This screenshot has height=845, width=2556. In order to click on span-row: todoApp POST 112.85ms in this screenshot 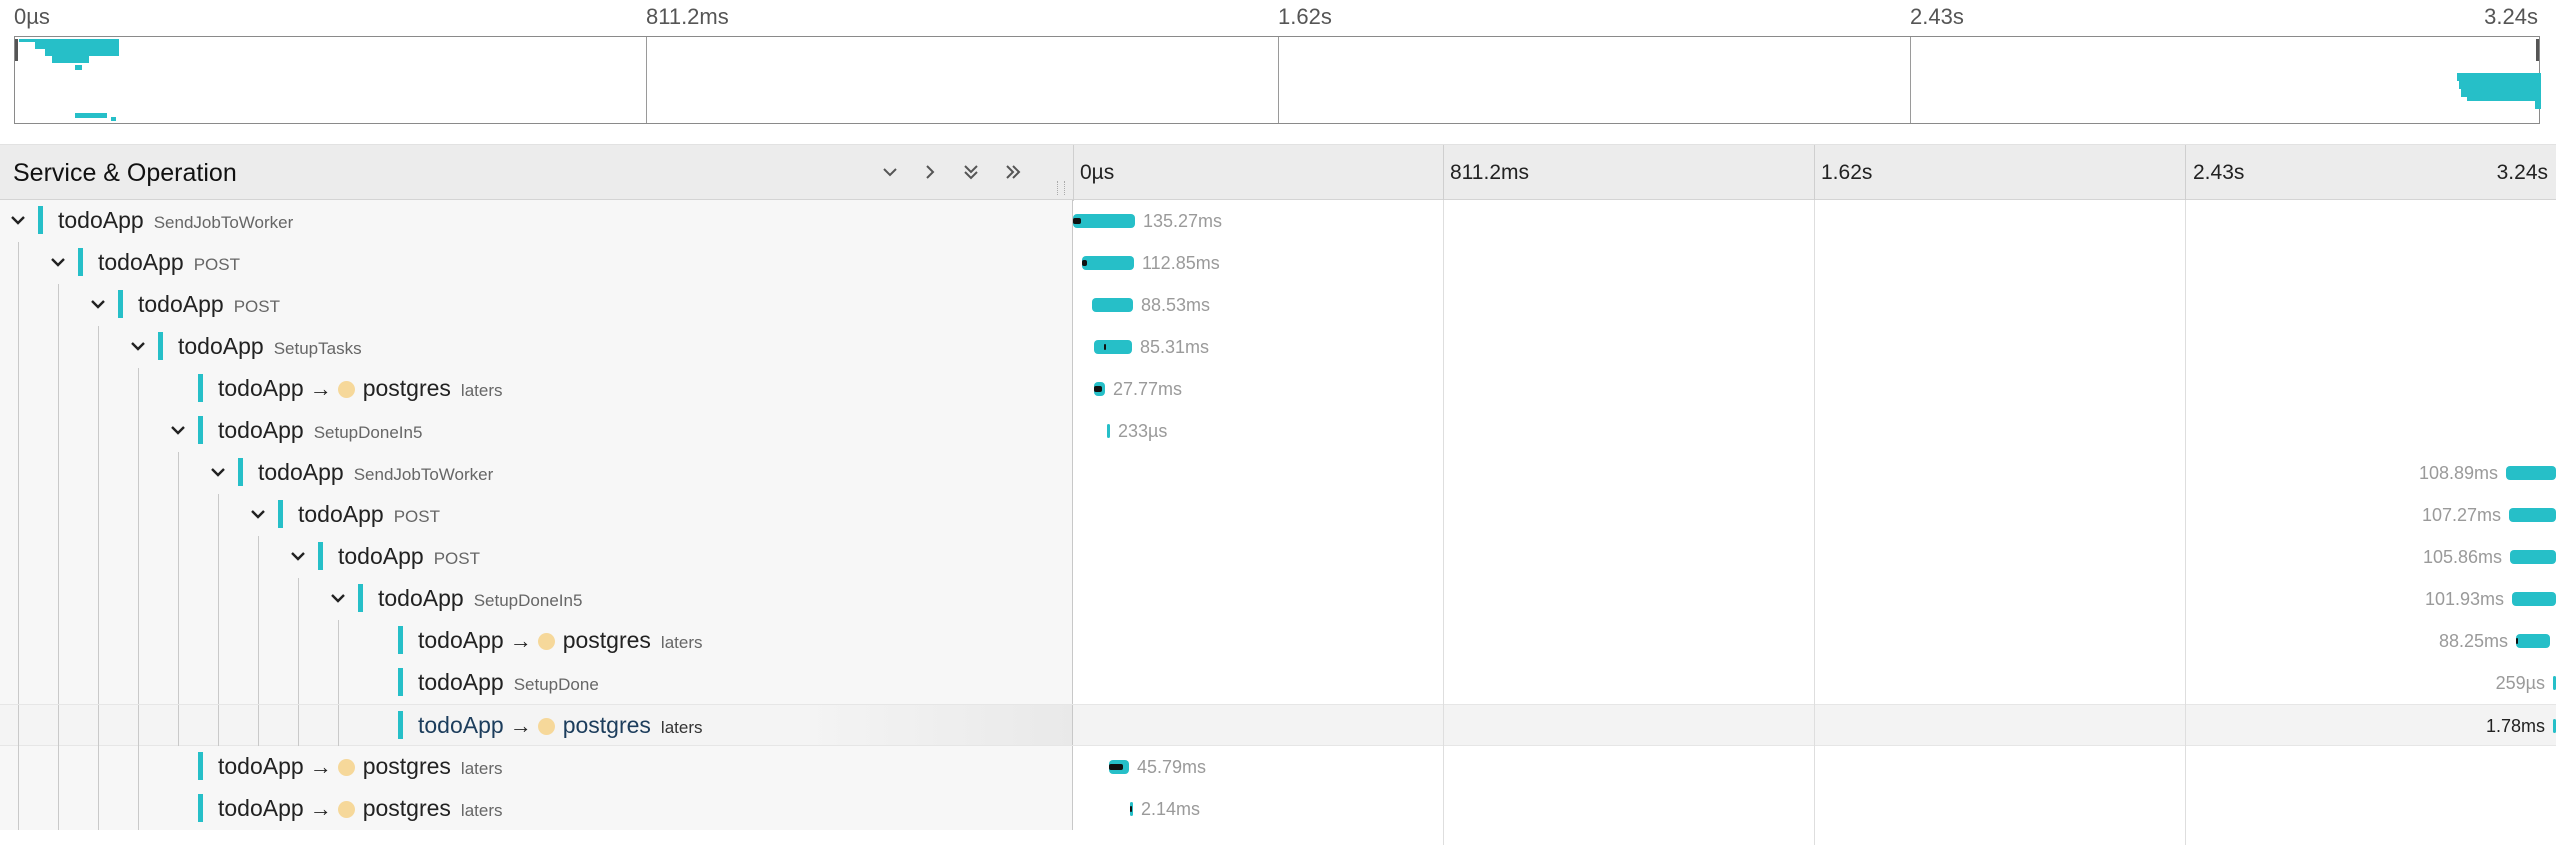, I will do `click(1278, 263)`.